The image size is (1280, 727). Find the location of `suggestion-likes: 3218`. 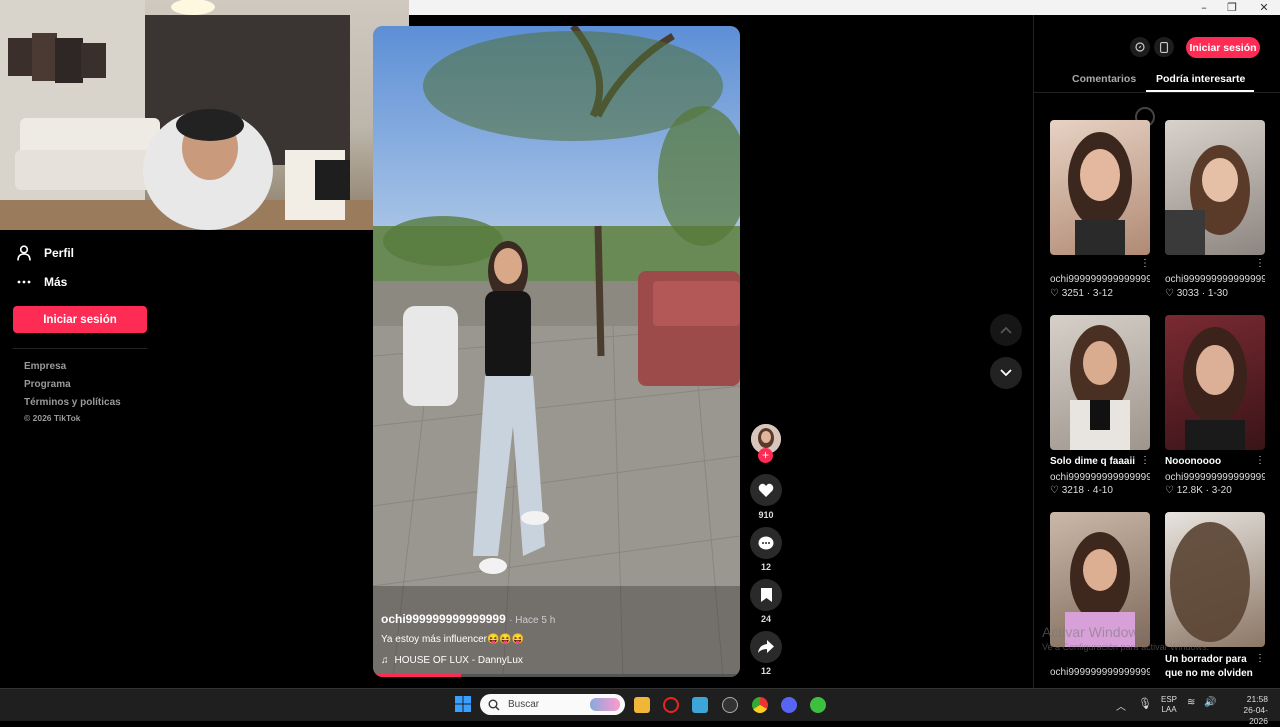

suggestion-likes: 3218 is located at coordinates (1072, 490).